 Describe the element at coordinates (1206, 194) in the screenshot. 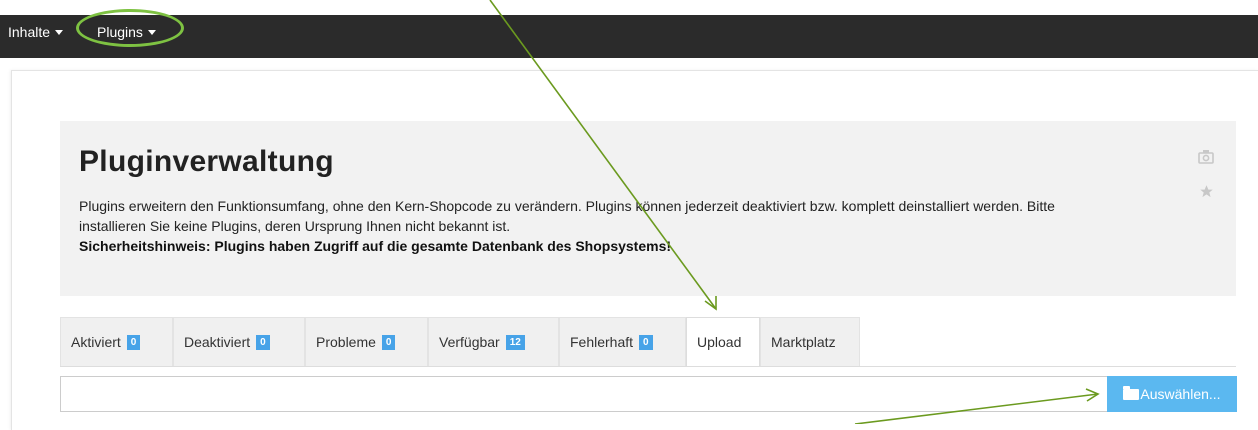

I see `star-icon` at that location.